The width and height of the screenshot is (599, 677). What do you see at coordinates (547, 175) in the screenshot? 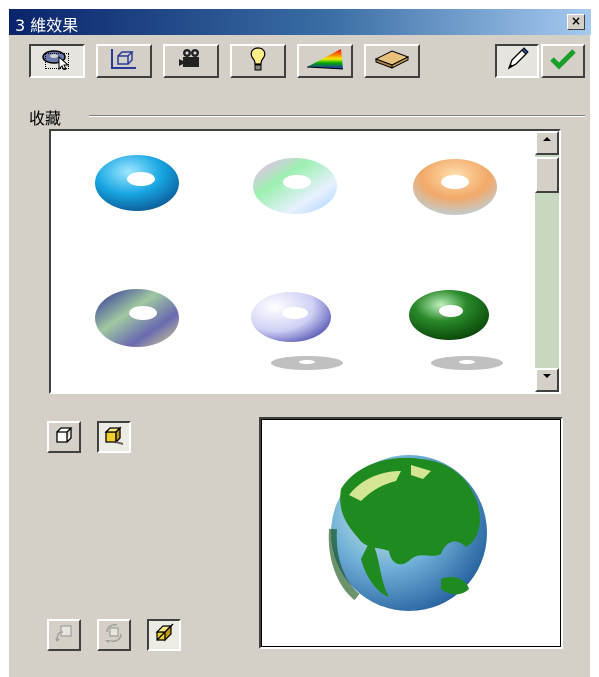
I see `scroll-thumb` at bounding box center [547, 175].